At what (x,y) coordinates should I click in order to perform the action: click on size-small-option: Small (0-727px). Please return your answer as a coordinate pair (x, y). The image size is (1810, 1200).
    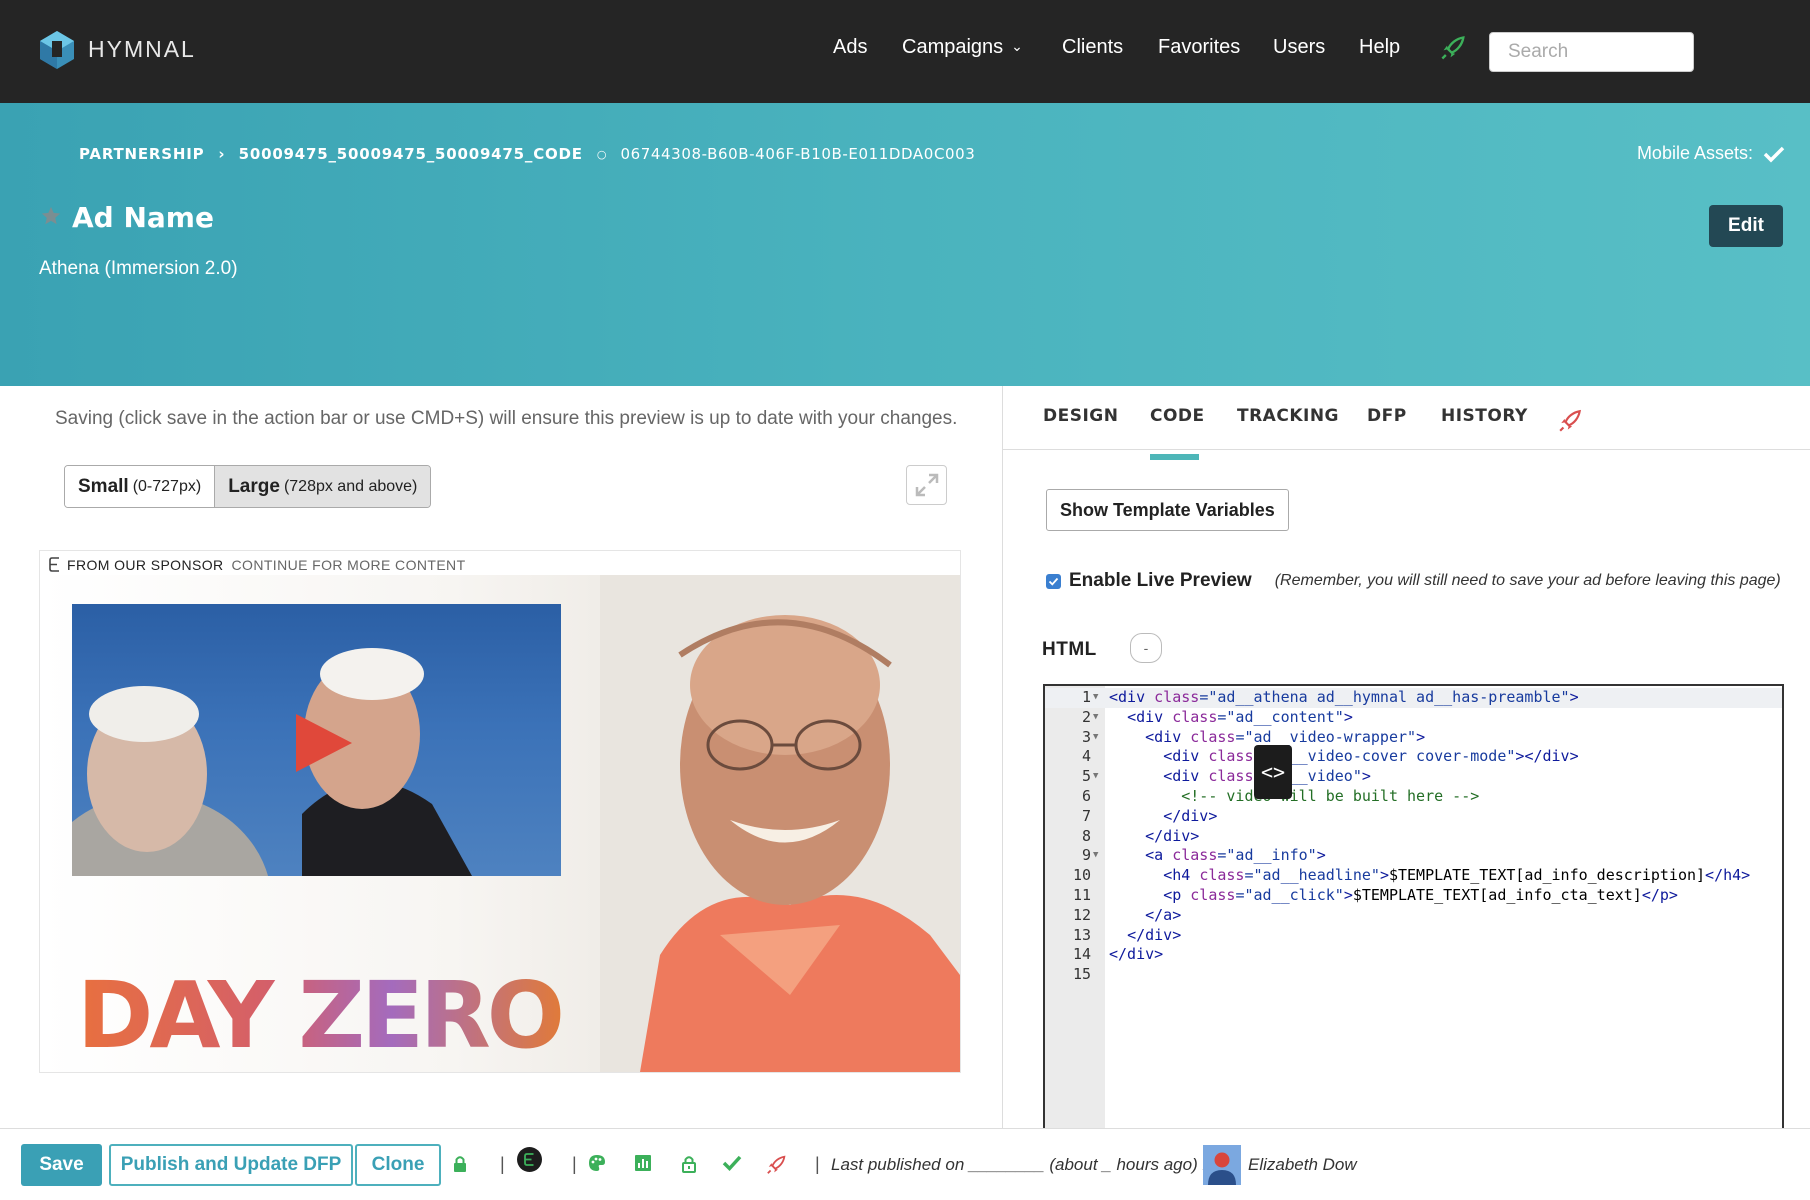
    Looking at the image, I should click on (140, 486).